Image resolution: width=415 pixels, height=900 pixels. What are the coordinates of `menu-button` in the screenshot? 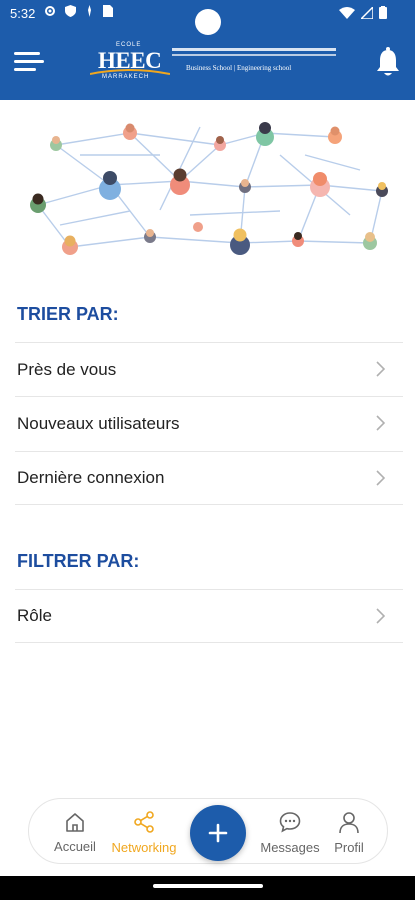 It's located at (29, 63).